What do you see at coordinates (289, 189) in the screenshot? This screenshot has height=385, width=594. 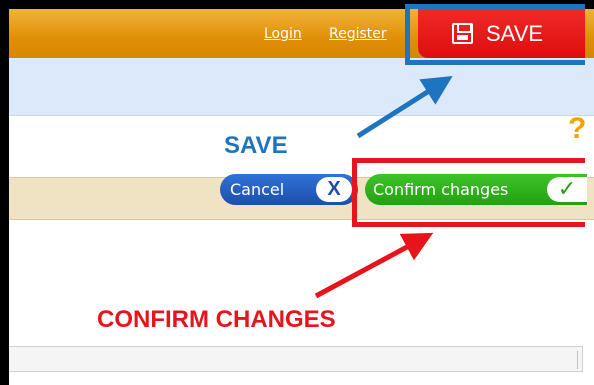 I see `cancel-button: Cancel X` at bounding box center [289, 189].